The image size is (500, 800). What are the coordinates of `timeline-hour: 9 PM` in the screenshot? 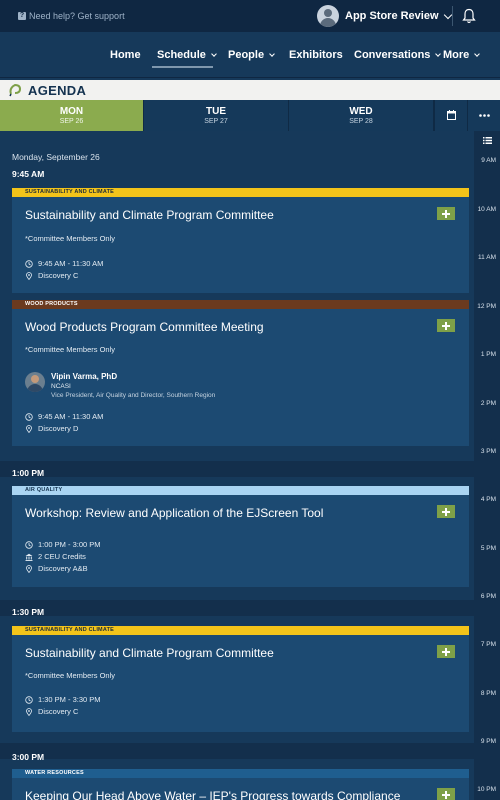 It's located at (488, 741).